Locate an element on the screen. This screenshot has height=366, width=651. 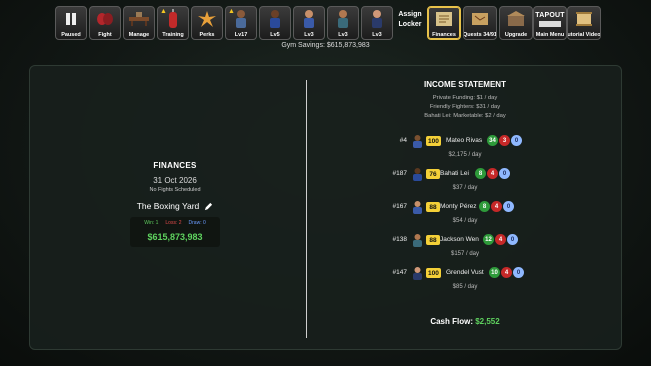
manage-label: Manage is located at coordinates (139, 35).